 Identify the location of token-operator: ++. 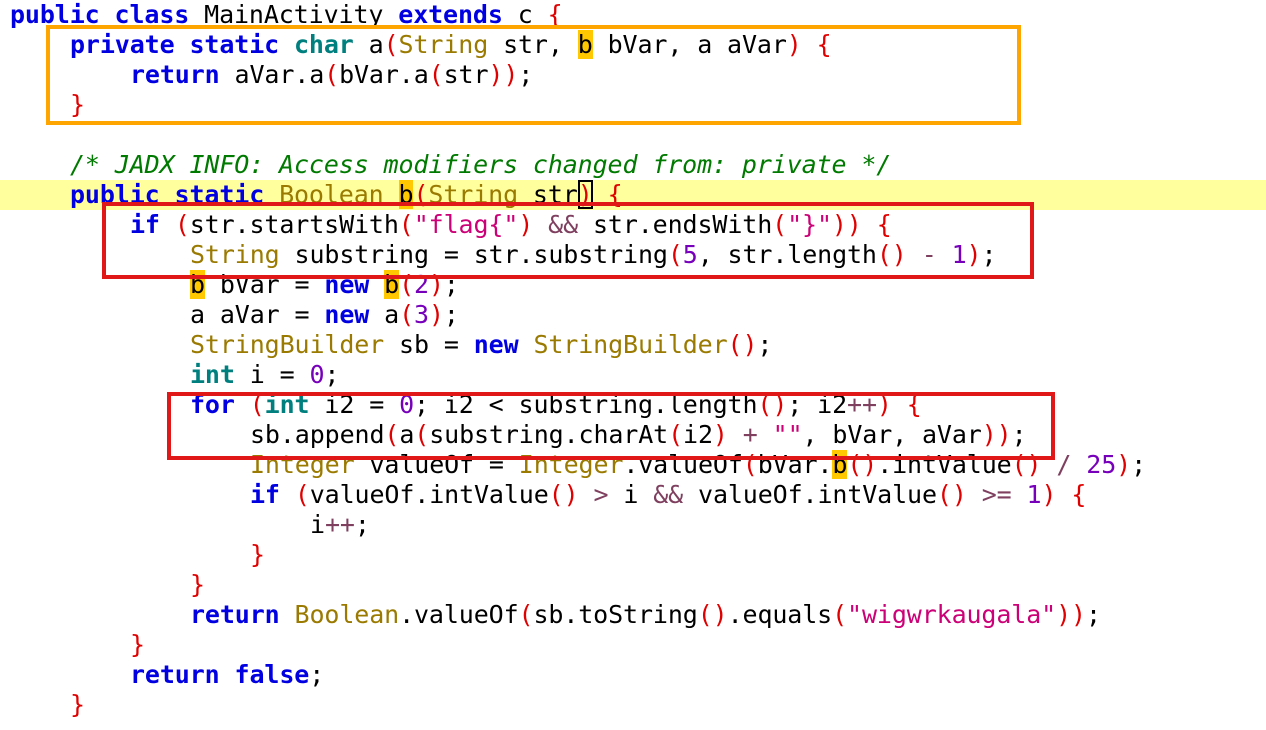
(339, 524).